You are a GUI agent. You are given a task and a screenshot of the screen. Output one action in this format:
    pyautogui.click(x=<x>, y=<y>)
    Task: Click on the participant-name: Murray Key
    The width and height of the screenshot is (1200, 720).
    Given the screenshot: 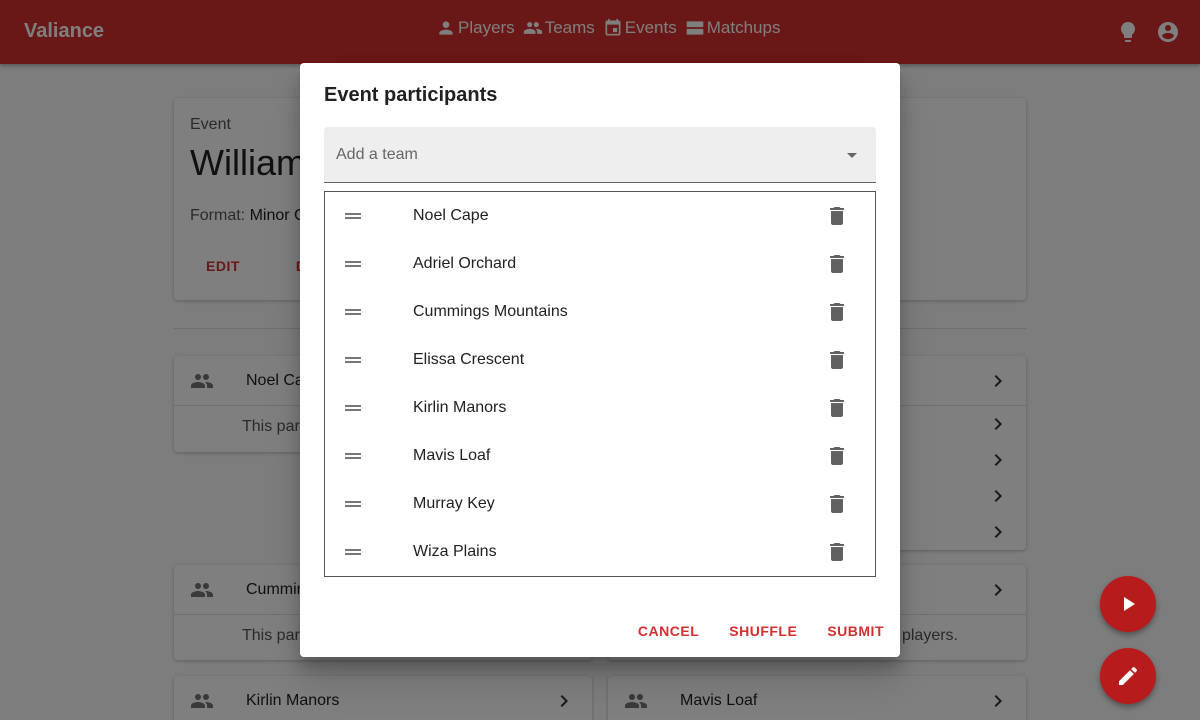 What is the action you would take?
    pyautogui.click(x=454, y=503)
    